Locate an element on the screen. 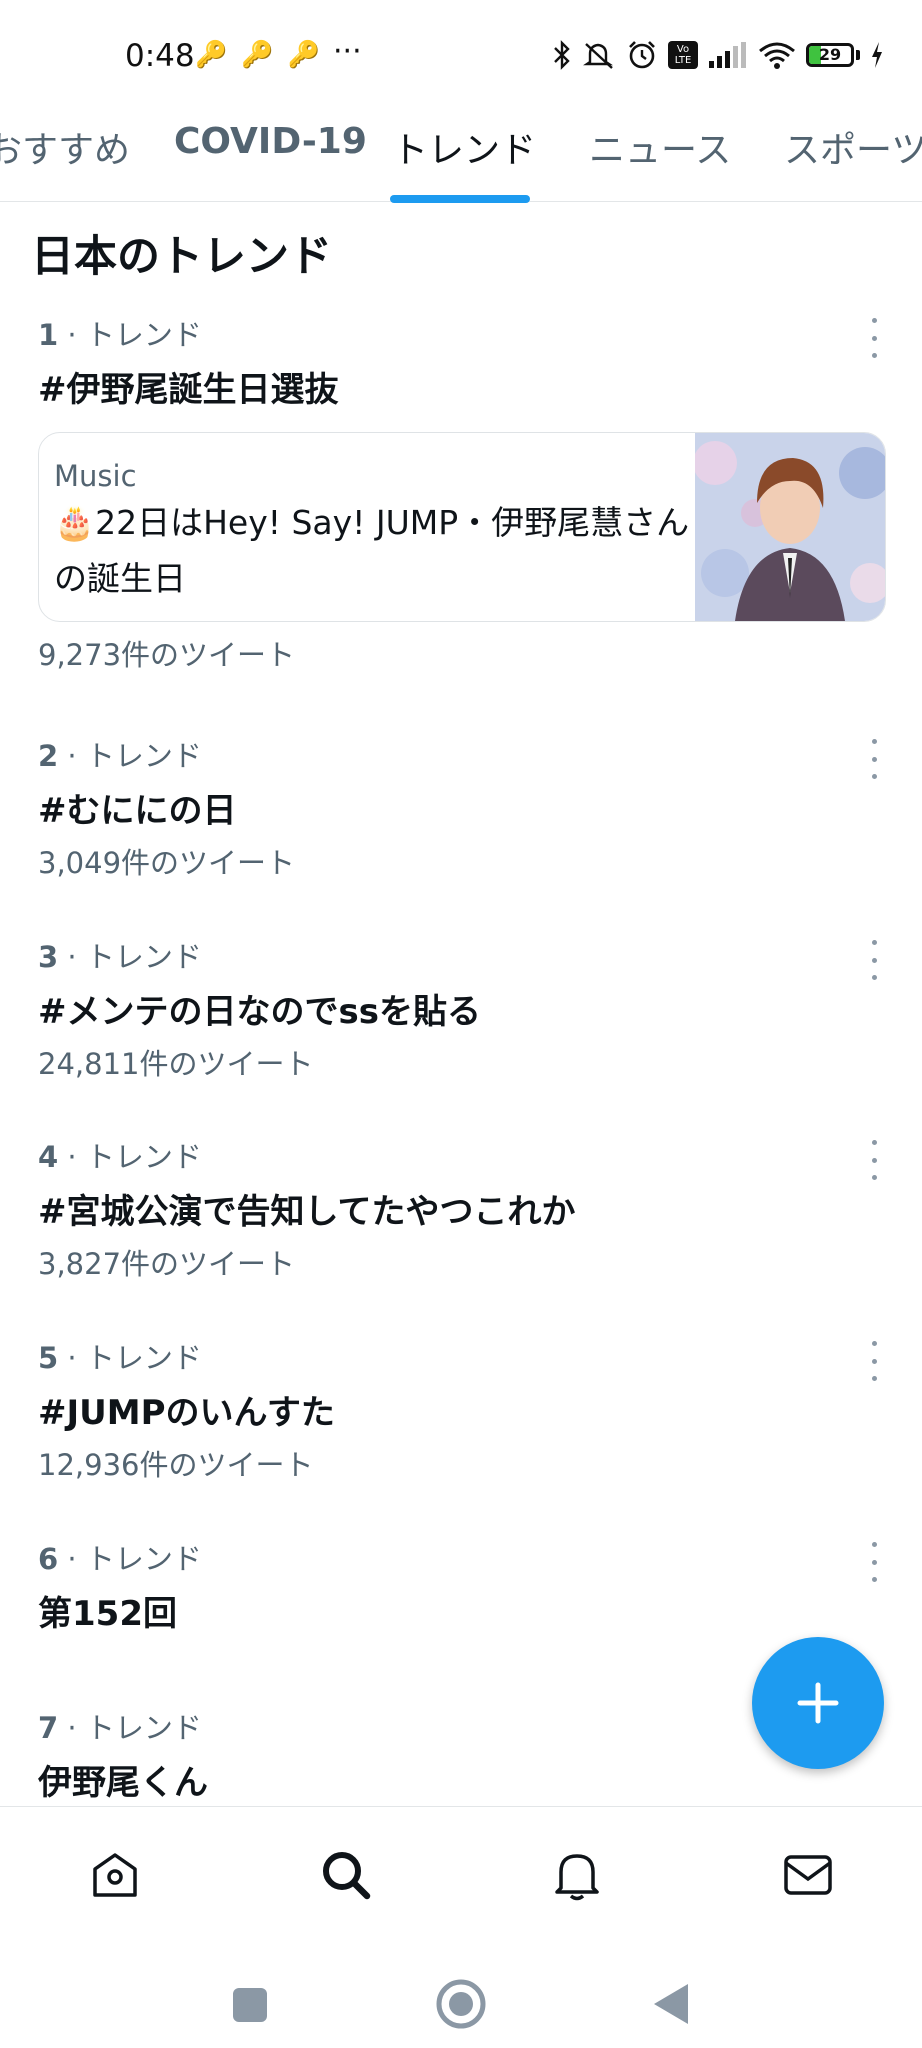  signal-icon is located at coordinates (728, 55).